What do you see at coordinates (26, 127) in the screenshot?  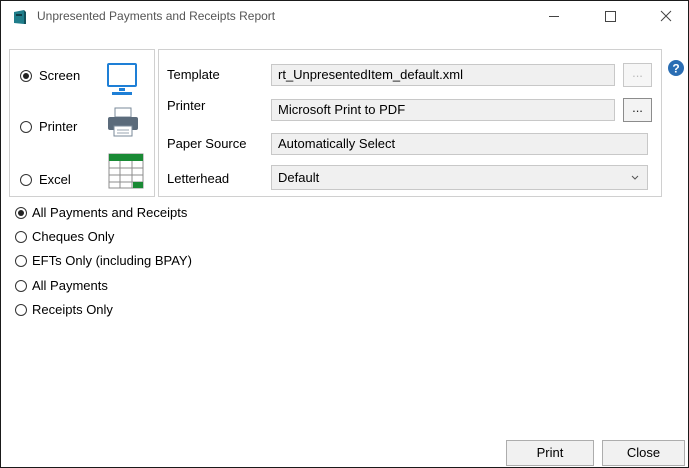 I see `printer-radio` at bounding box center [26, 127].